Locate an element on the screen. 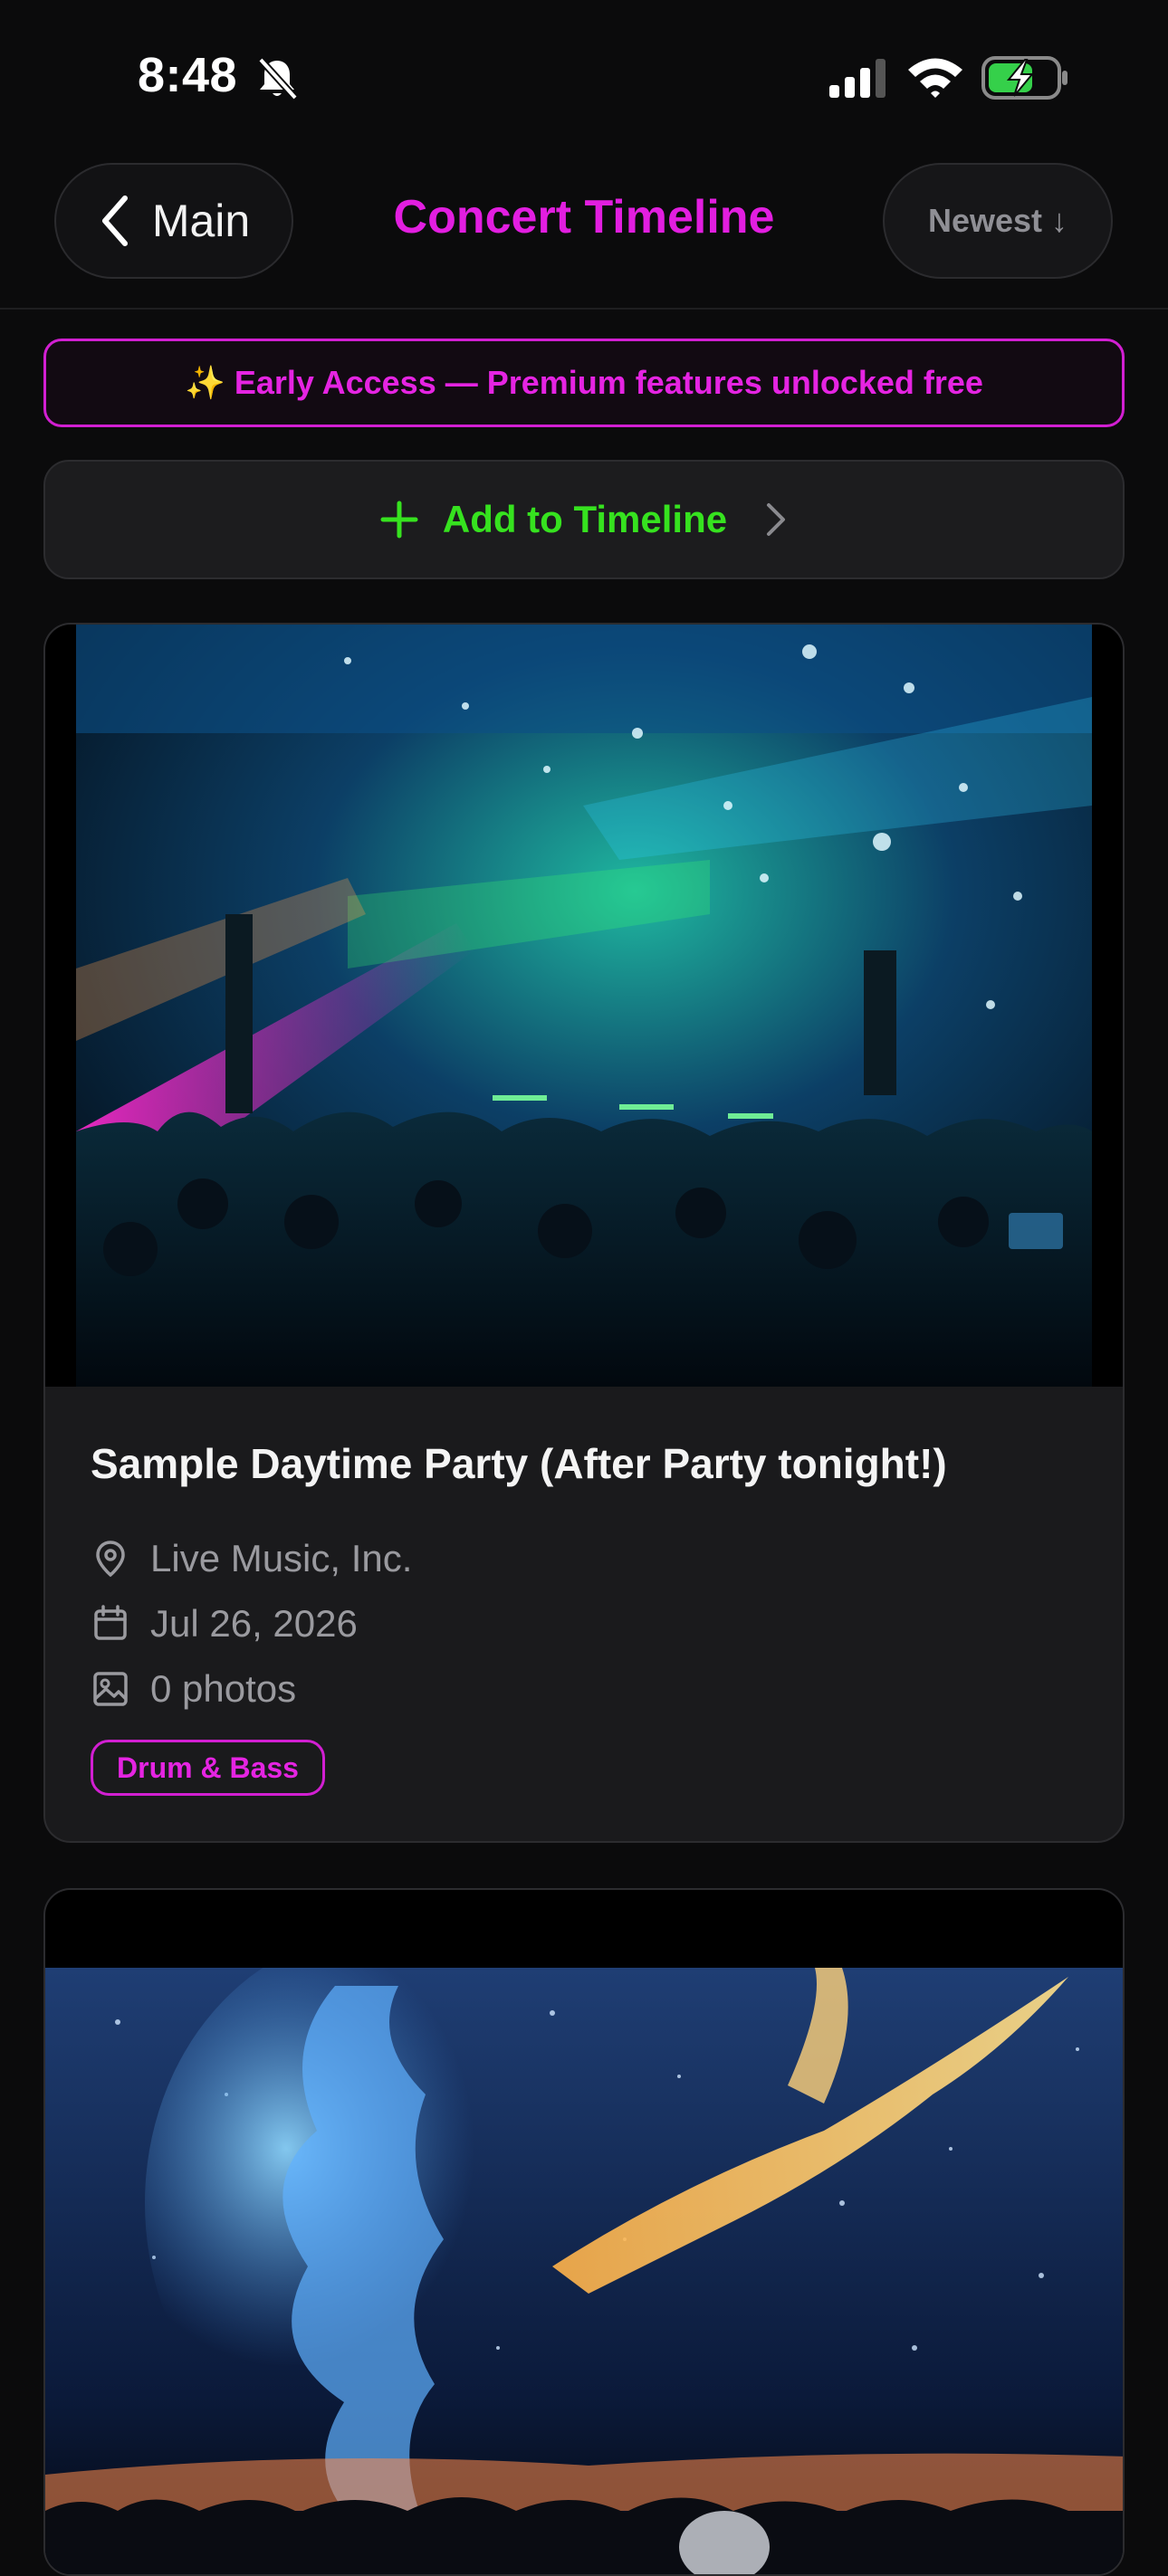 This screenshot has height=2576, width=1168. venue-row: Live Music, Inc. is located at coordinates (251, 1559).